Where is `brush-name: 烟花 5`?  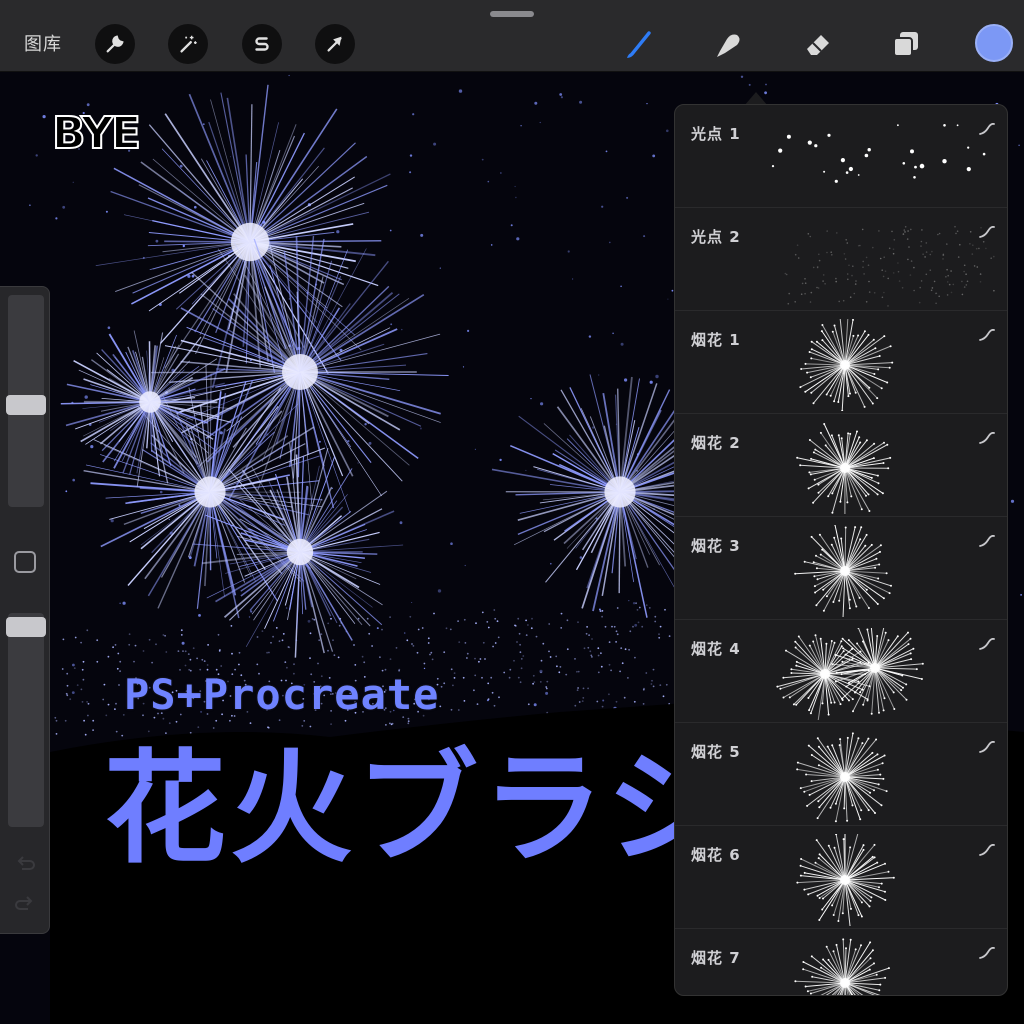 brush-name: 烟花 5 is located at coordinates (716, 752).